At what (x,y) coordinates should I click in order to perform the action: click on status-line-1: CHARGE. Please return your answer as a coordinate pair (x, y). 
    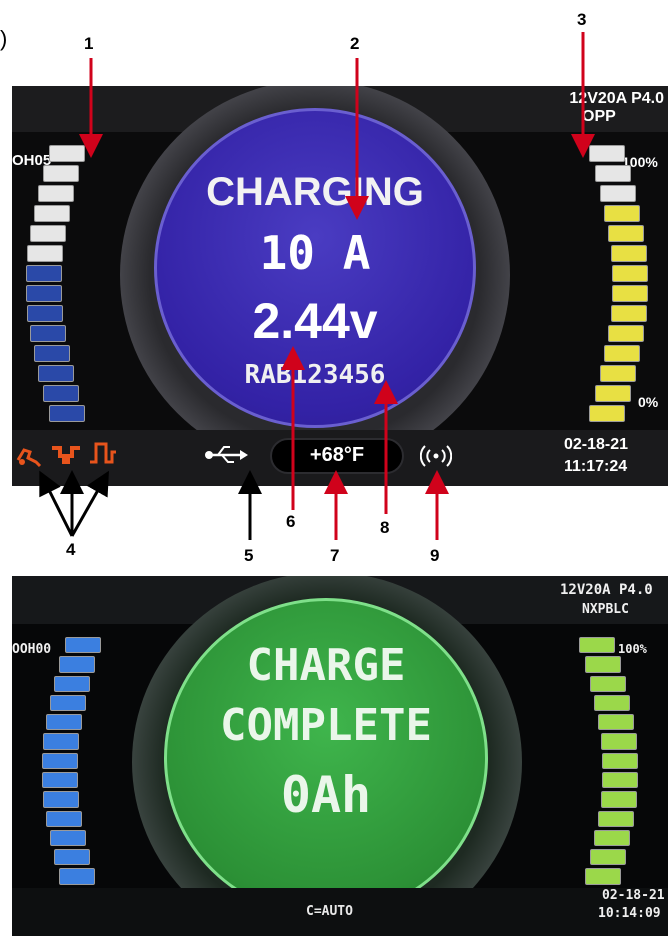
    Looking at the image, I should click on (326, 665).